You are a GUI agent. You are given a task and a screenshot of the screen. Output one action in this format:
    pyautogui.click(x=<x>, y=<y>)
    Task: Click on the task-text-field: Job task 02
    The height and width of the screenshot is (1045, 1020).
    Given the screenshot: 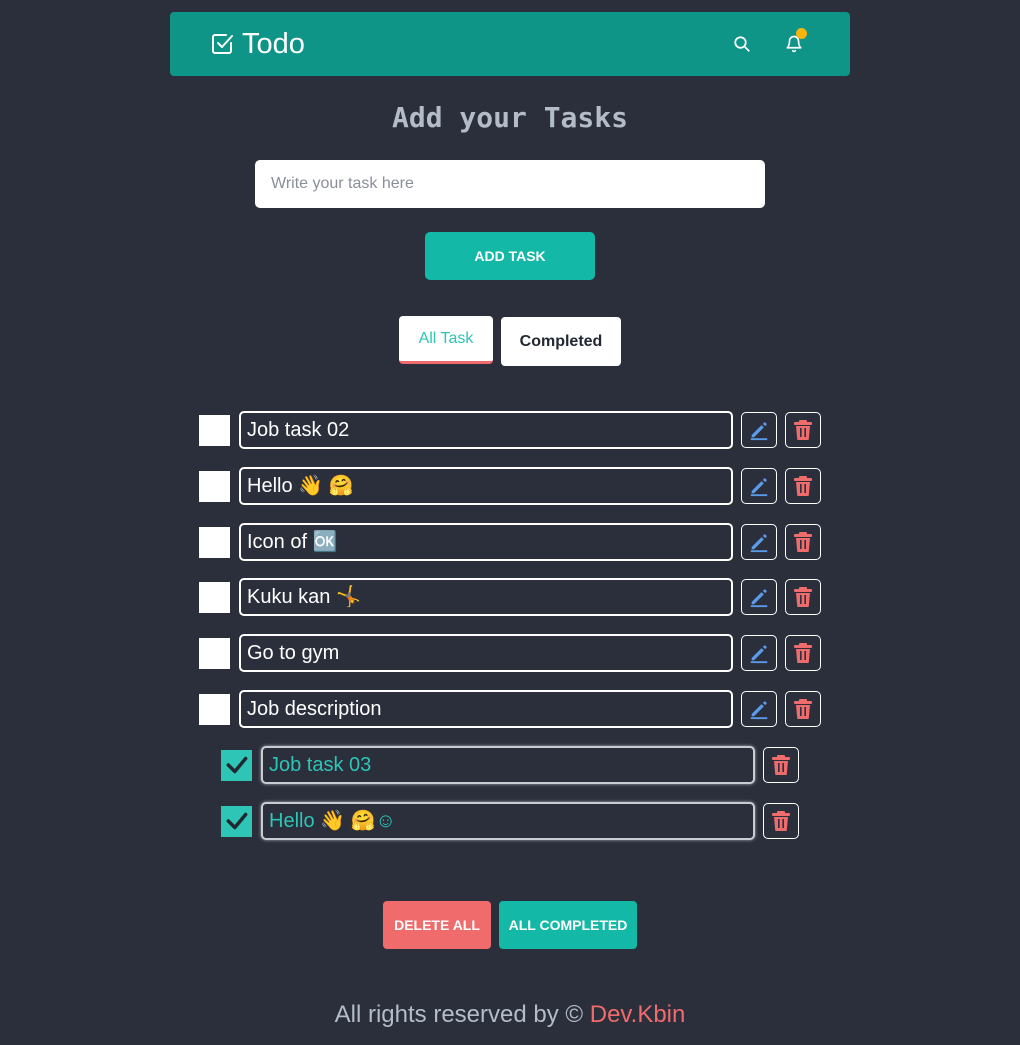 What is the action you would take?
    pyautogui.click(x=486, y=430)
    